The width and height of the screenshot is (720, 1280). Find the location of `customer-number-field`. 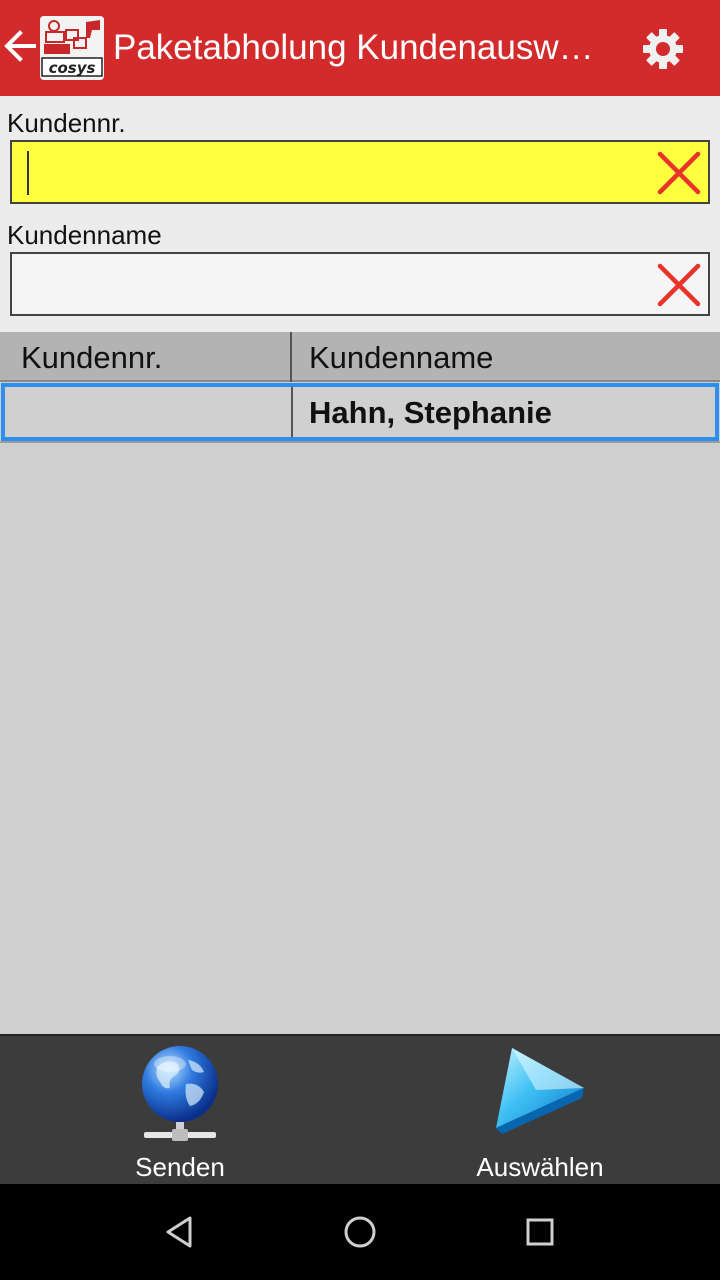

customer-number-field is located at coordinates (360, 172).